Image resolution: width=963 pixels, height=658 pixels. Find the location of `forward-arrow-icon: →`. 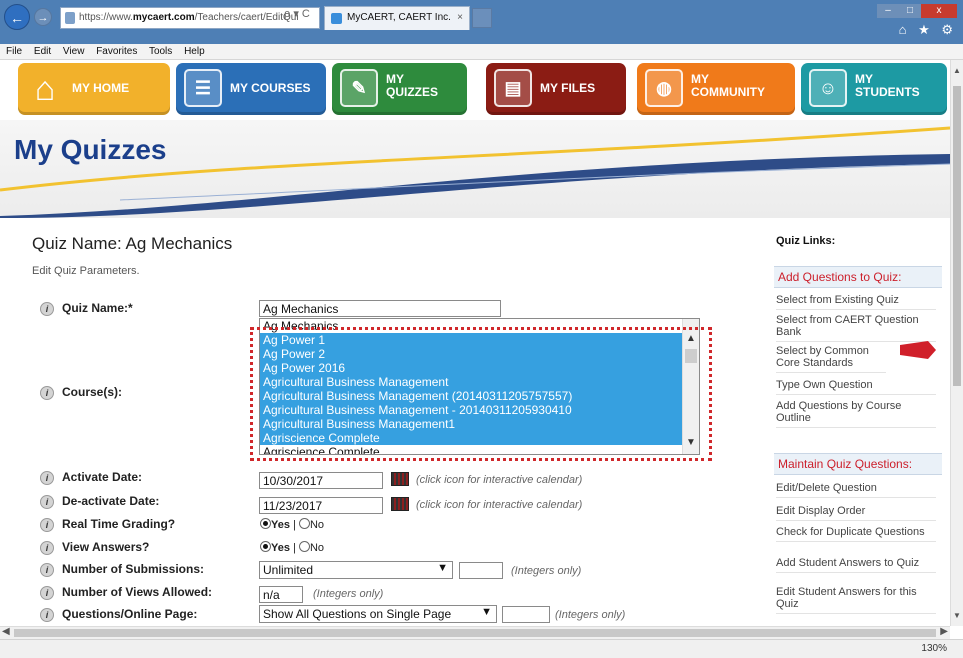

forward-arrow-icon: → is located at coordinates (43, 17).